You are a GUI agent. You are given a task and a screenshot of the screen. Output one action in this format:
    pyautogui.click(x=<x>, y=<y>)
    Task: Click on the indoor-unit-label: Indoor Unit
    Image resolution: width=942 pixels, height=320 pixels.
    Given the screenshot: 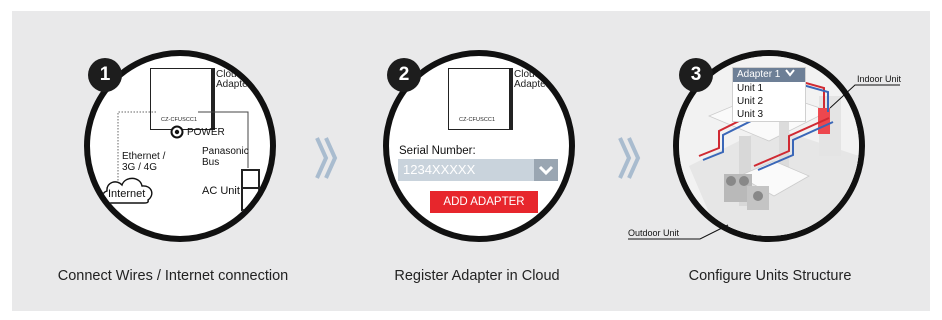 What is the action you would take?
    pyautogui.click(x=879, y=79)
    